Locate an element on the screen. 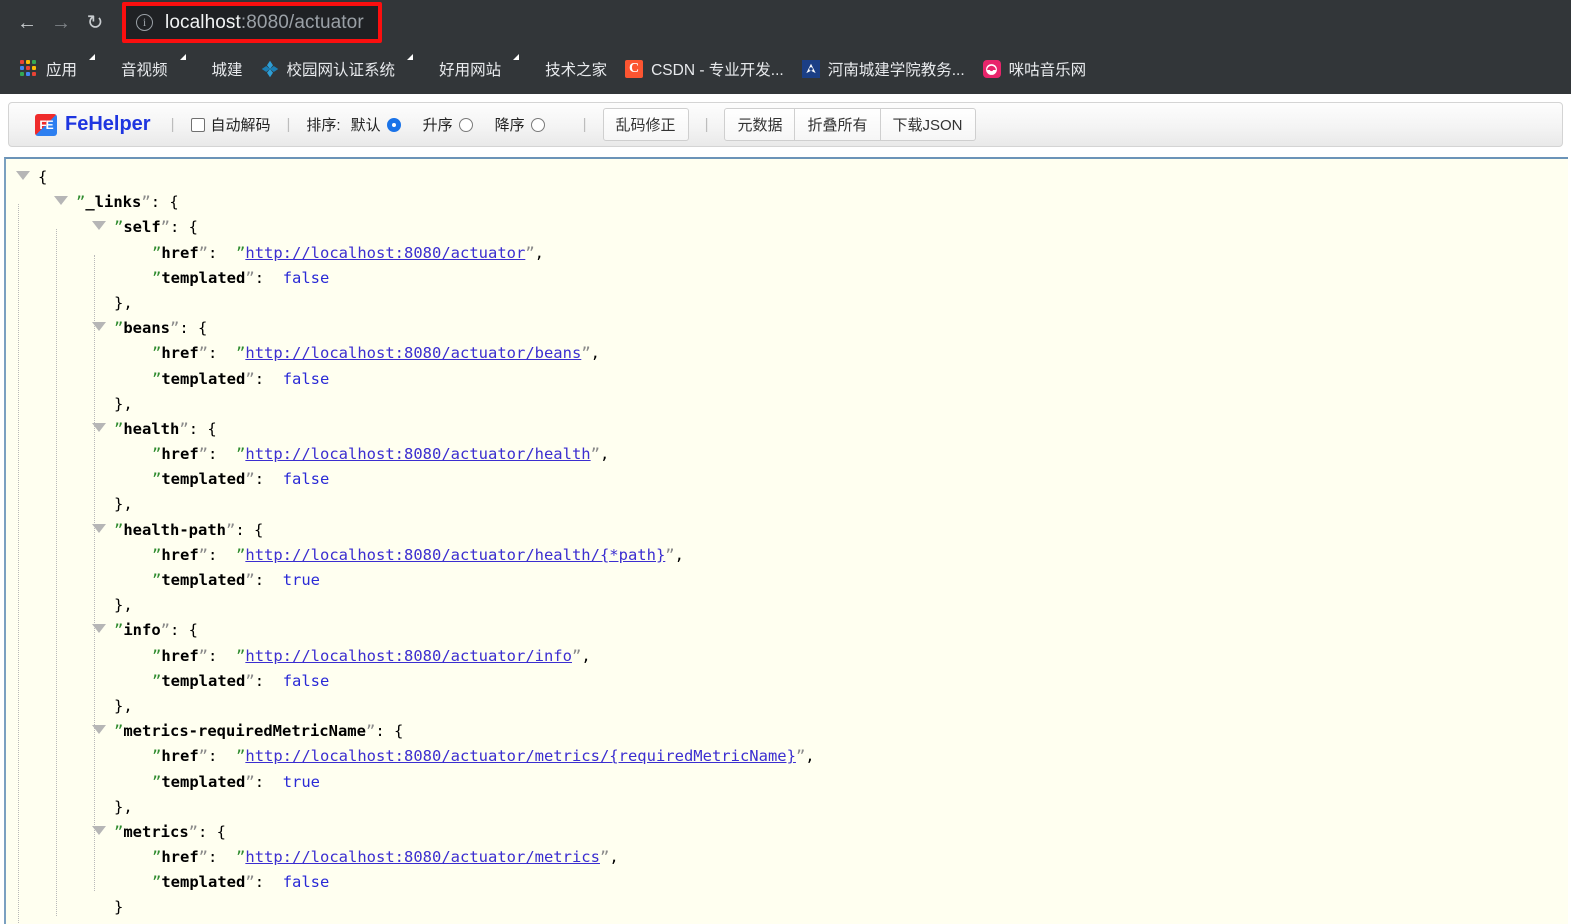 This screenshot has height=924, width=1571. json-link-value: http://localhost:8080/actuator/health is located at coordinates (417, 454).